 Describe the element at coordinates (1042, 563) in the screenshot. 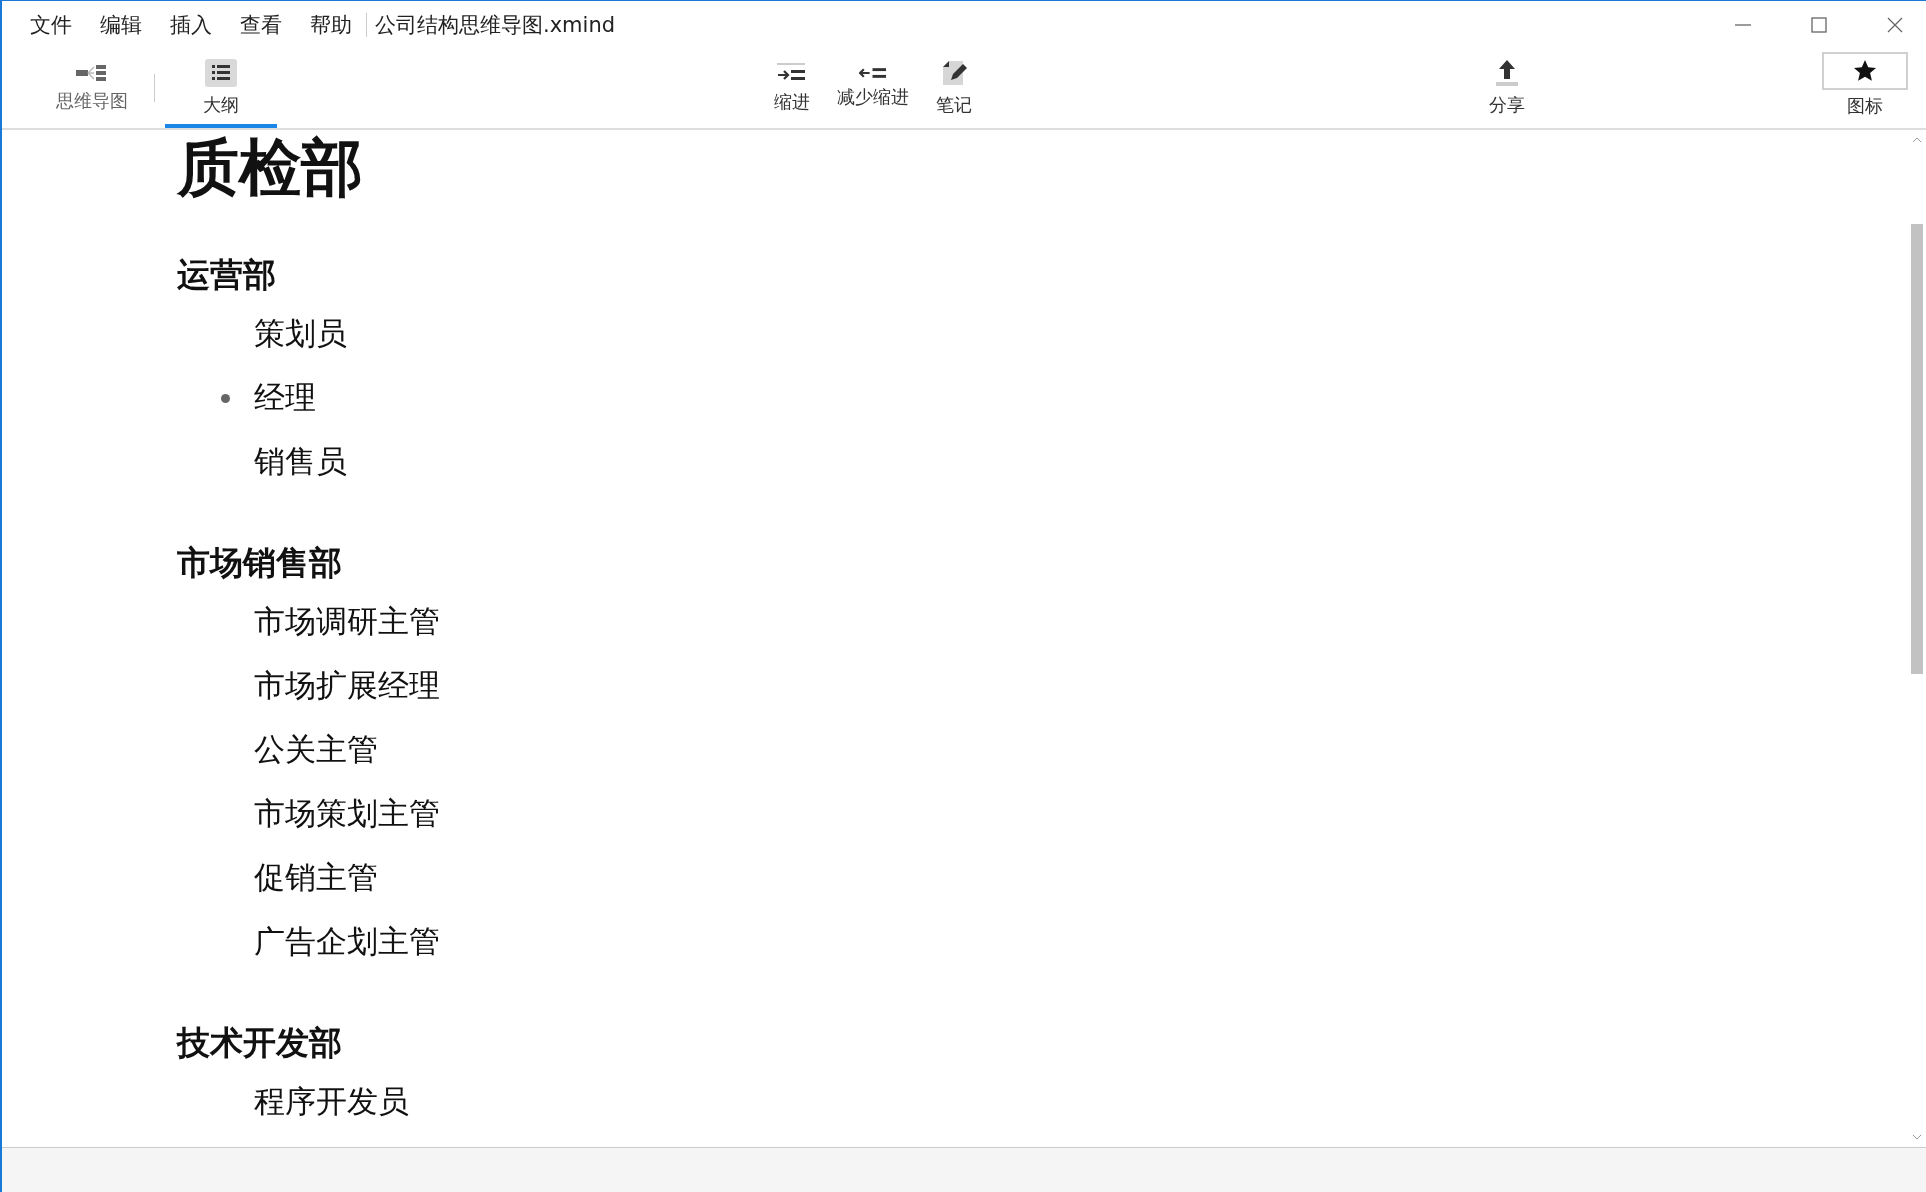

I see `outline-topic: 市场销售部` at that location.